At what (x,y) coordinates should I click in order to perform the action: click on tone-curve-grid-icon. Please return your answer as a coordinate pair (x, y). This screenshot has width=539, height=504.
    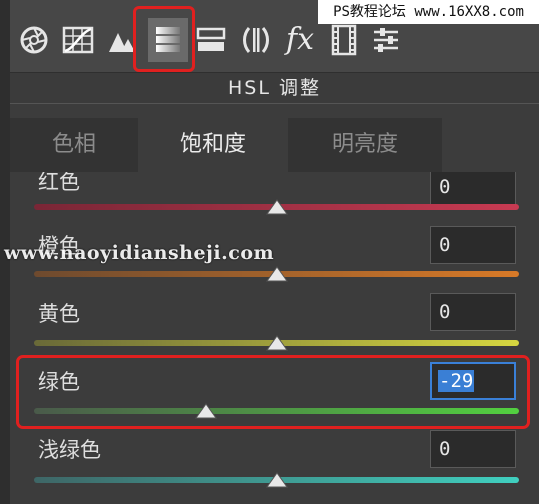
    Looking at the image, I should click on (78, 40).